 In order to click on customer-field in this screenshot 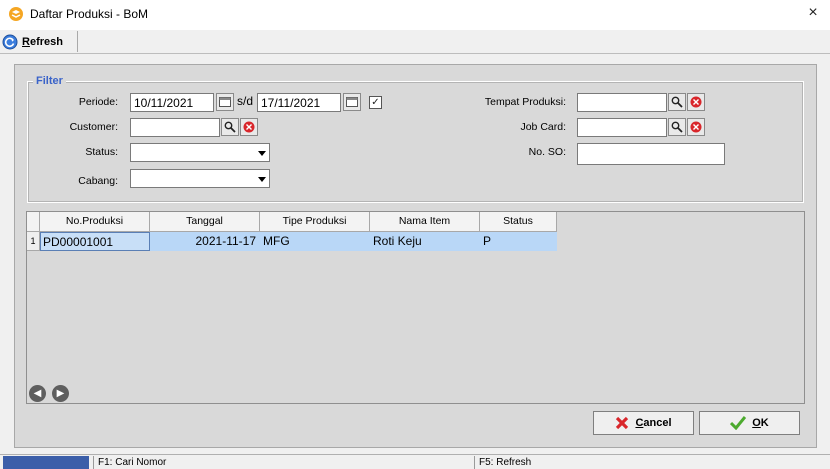, I will do `click(175, 127)`.